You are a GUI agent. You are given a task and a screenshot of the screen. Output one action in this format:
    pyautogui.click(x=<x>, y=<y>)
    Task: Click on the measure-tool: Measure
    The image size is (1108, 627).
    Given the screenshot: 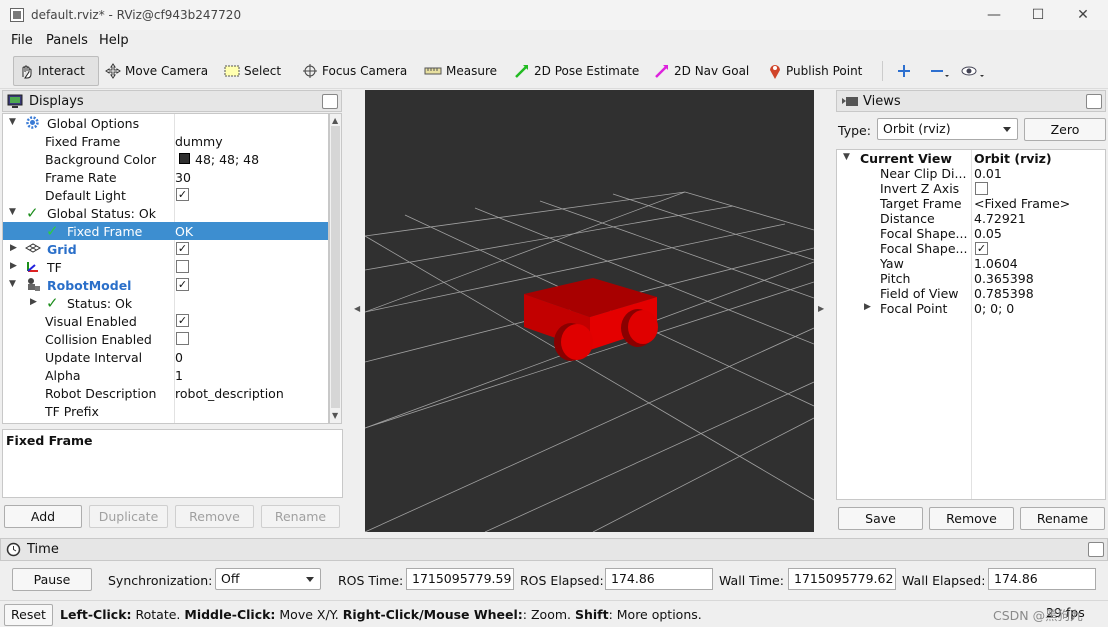 What is the action you would take?
    pyautogui.click(x=460, y=71)
    